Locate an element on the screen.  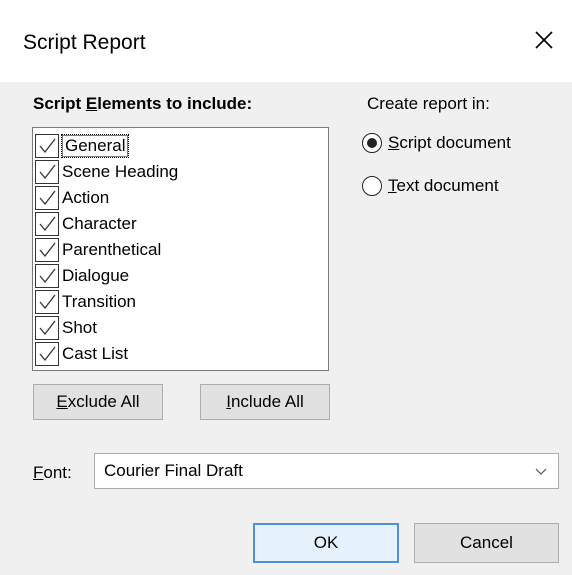
list-item-label: Scene Heading is located at coordinates (120, 171).